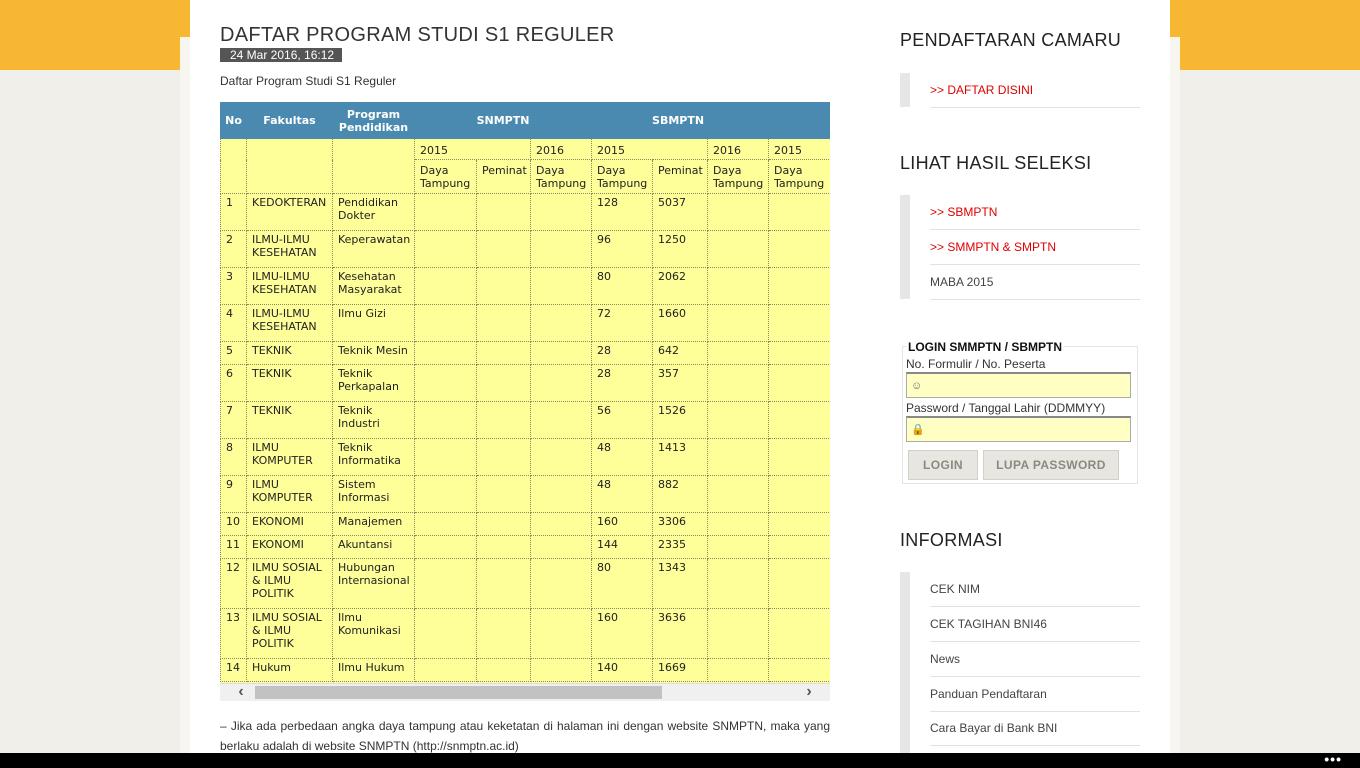  What do you see at coordinates (1035, 624) in the screenshot?
I see `cek-tagihan-link: CEK TAGIHAN BNI46` at bounding box center [1035, 624].